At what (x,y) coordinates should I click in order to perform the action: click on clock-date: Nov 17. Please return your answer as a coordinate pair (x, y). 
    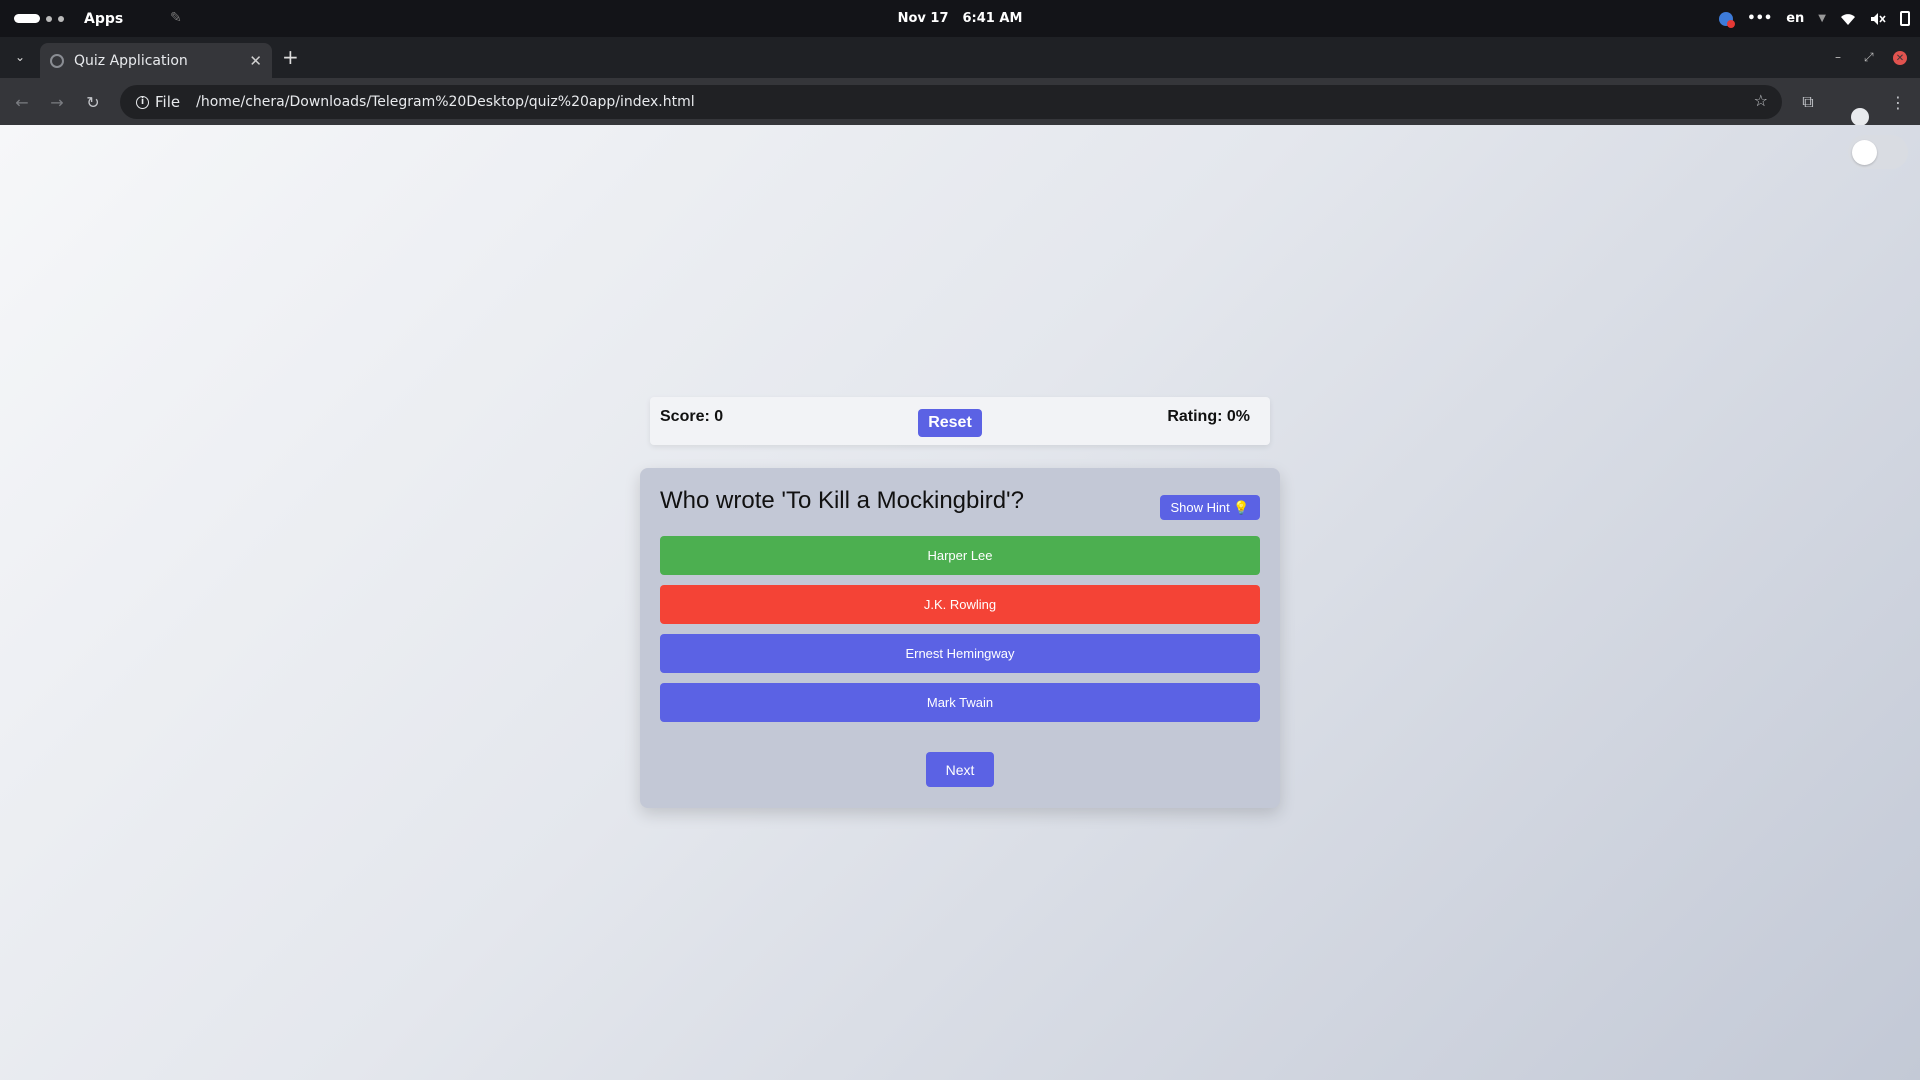
    Looking at the image, I should click on (923, 18).